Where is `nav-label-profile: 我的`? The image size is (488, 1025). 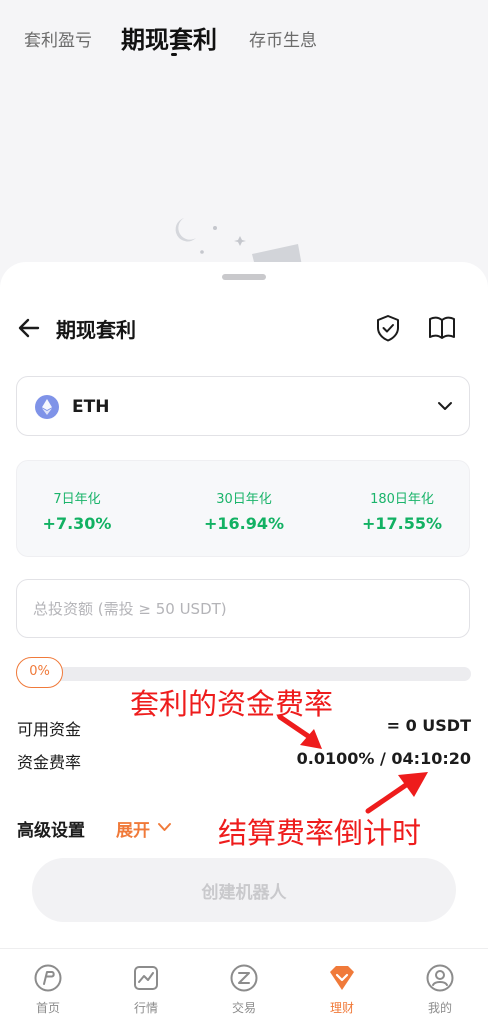 nav-label-profile: 我的 is located at coordinates (439, 1008).